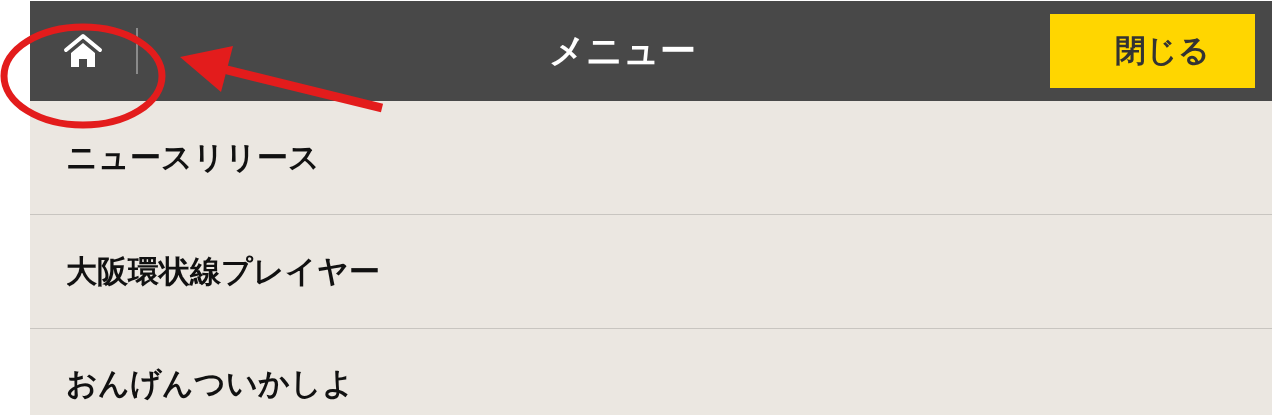  What do you see at coordinates (622, 50) in the screenshot?
I see `menu-title: メニュー` at bounding box center [622, 50].